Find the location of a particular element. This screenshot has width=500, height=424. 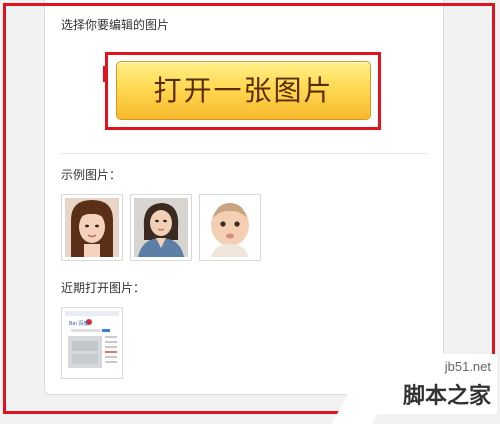

baby-image is located at coordinates (230, 227).